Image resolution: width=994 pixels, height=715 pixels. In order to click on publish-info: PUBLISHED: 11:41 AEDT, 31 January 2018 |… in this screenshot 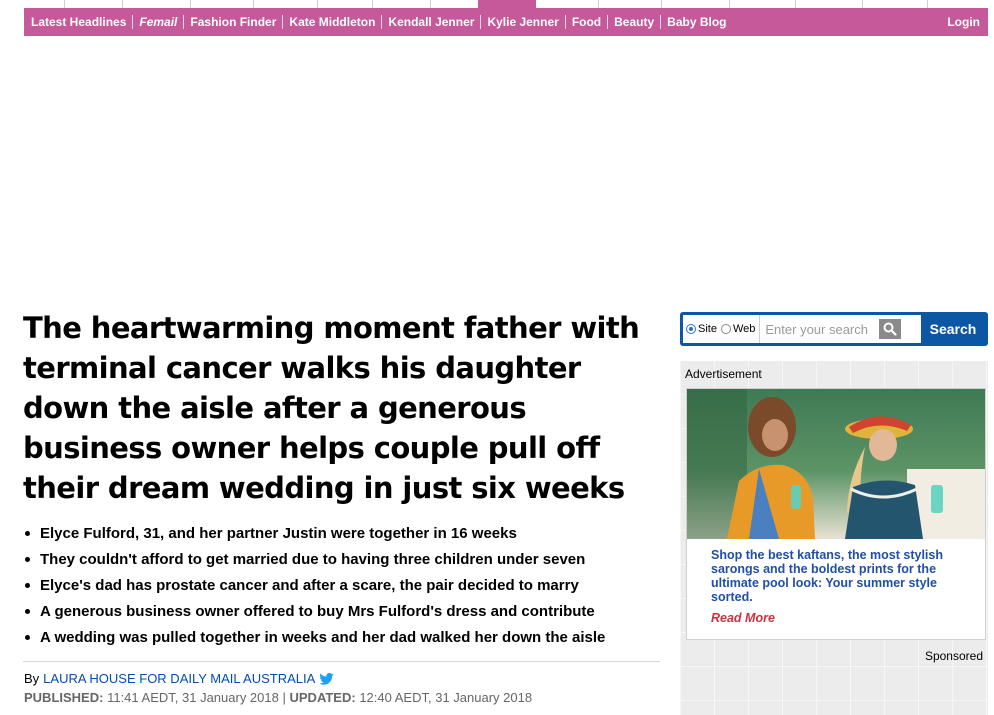, I will do `click(278, 697)`.